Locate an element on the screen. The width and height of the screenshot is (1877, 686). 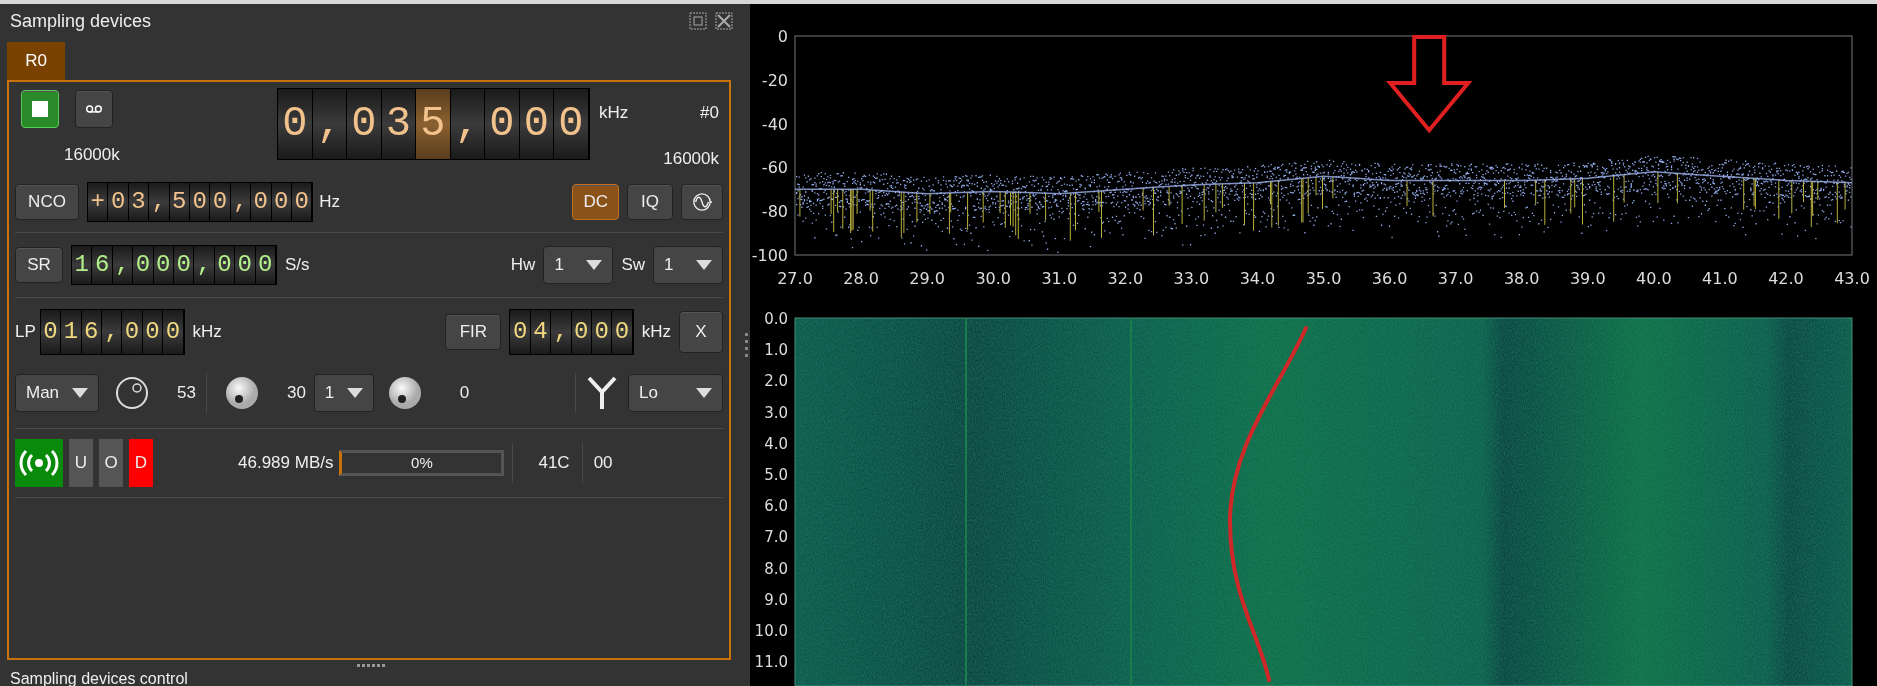
gain-mode-dropdown: Man is located at coordinates (57, 393).